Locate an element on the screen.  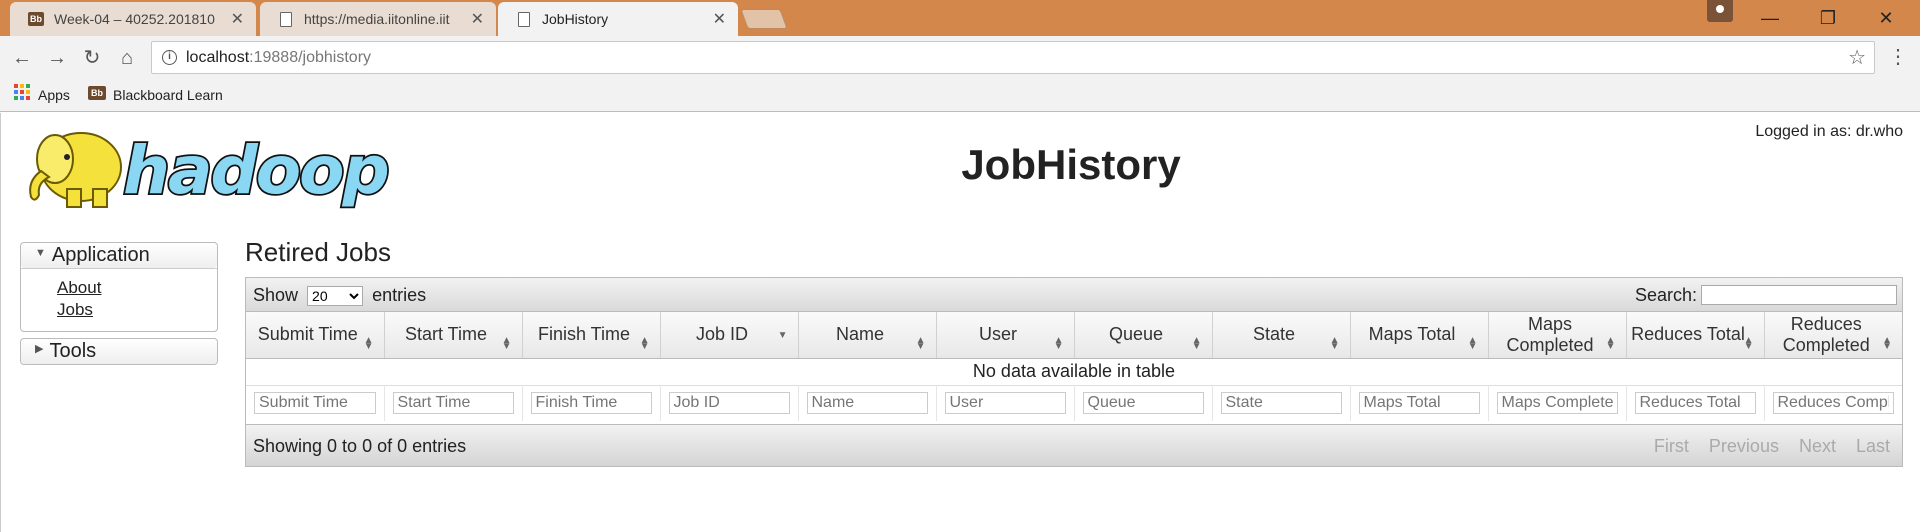
column-header-label: Finish Time is located at coordinates (584, 334).